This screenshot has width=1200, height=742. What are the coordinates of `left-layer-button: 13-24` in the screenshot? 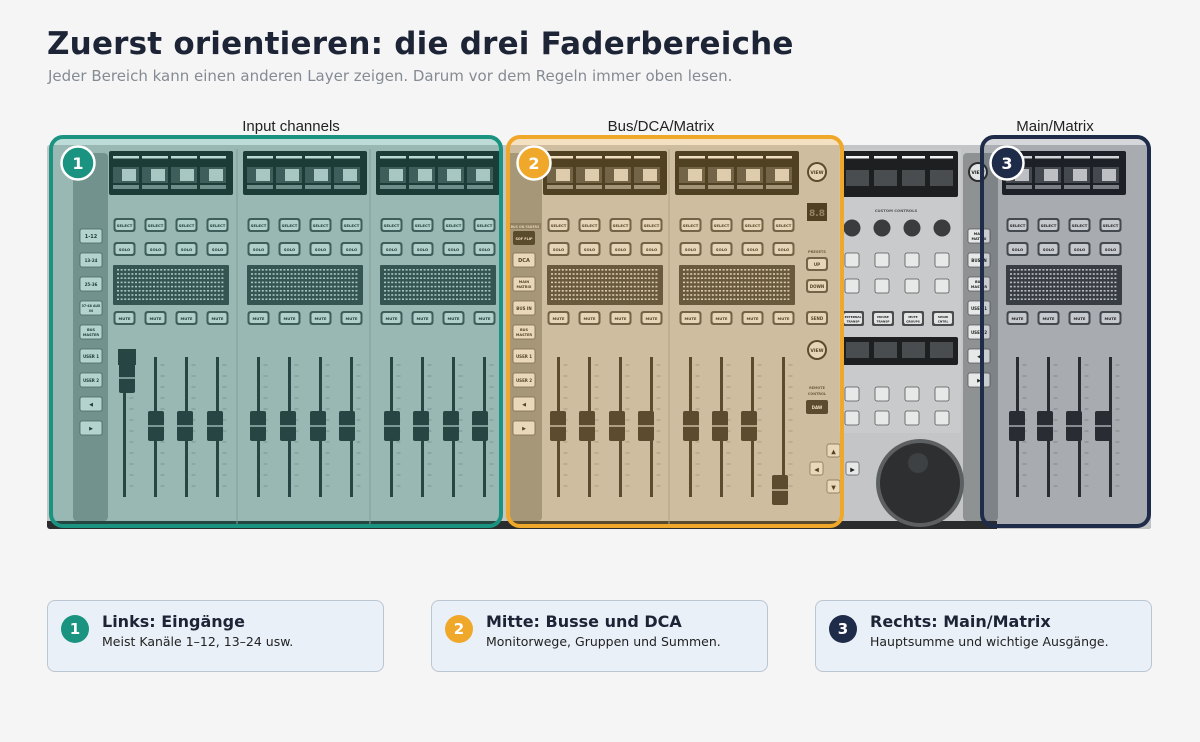 It's located at (91, 260).